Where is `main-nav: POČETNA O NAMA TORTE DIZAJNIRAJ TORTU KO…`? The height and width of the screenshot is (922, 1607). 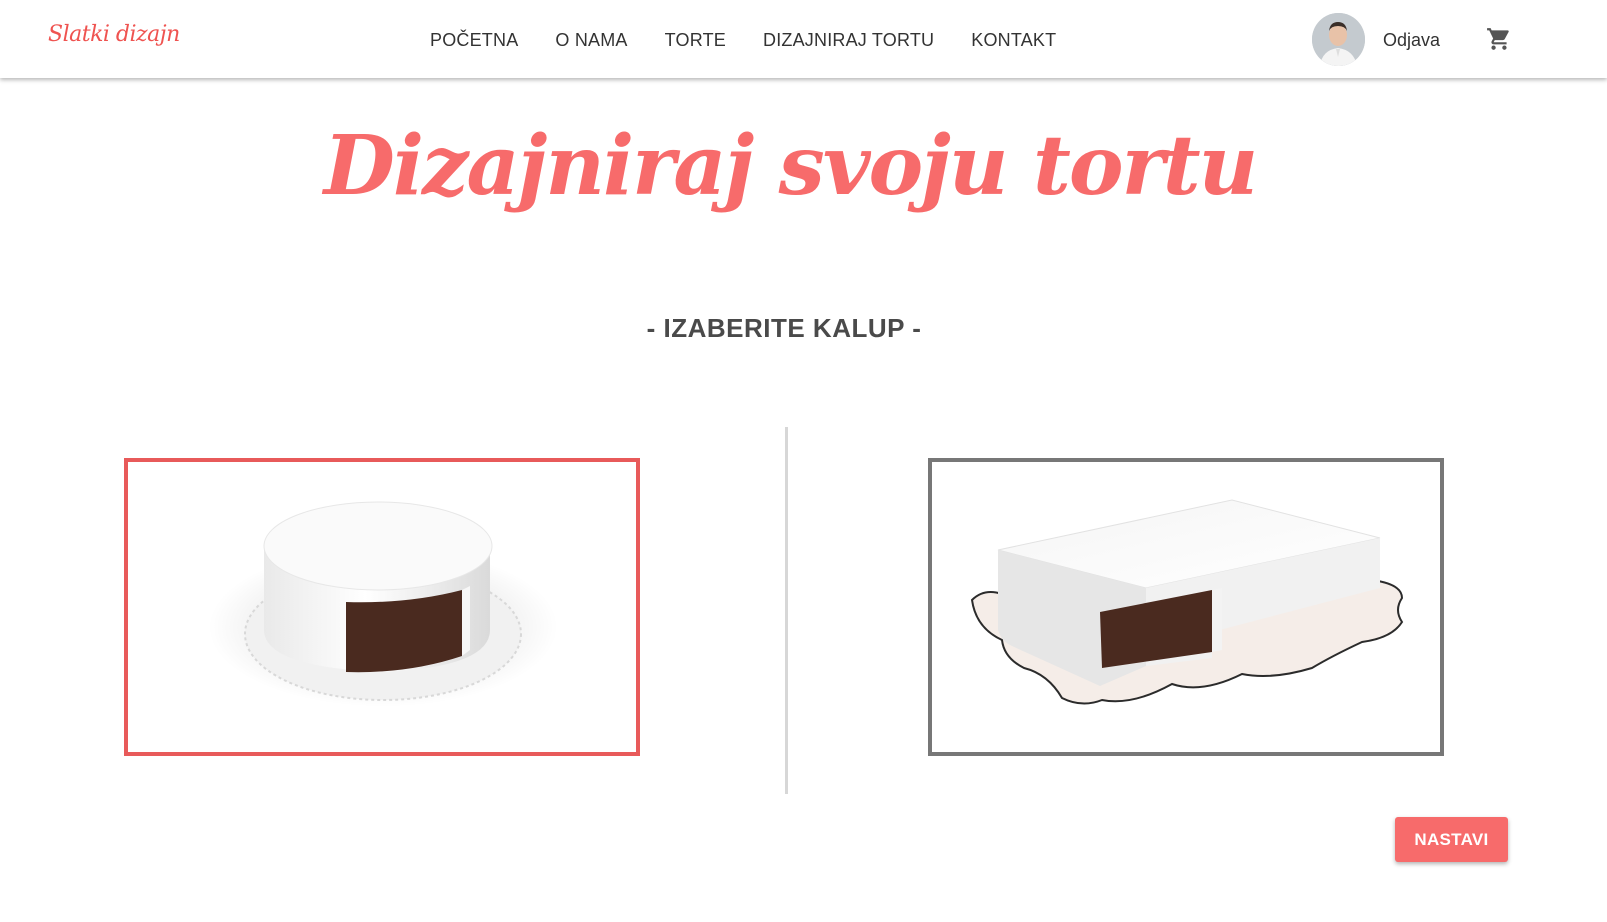 main-nav: POČETNA O NAMA TORTE DIZAJNIRAJ TORTU KO… is located at coordinates (761, 40).